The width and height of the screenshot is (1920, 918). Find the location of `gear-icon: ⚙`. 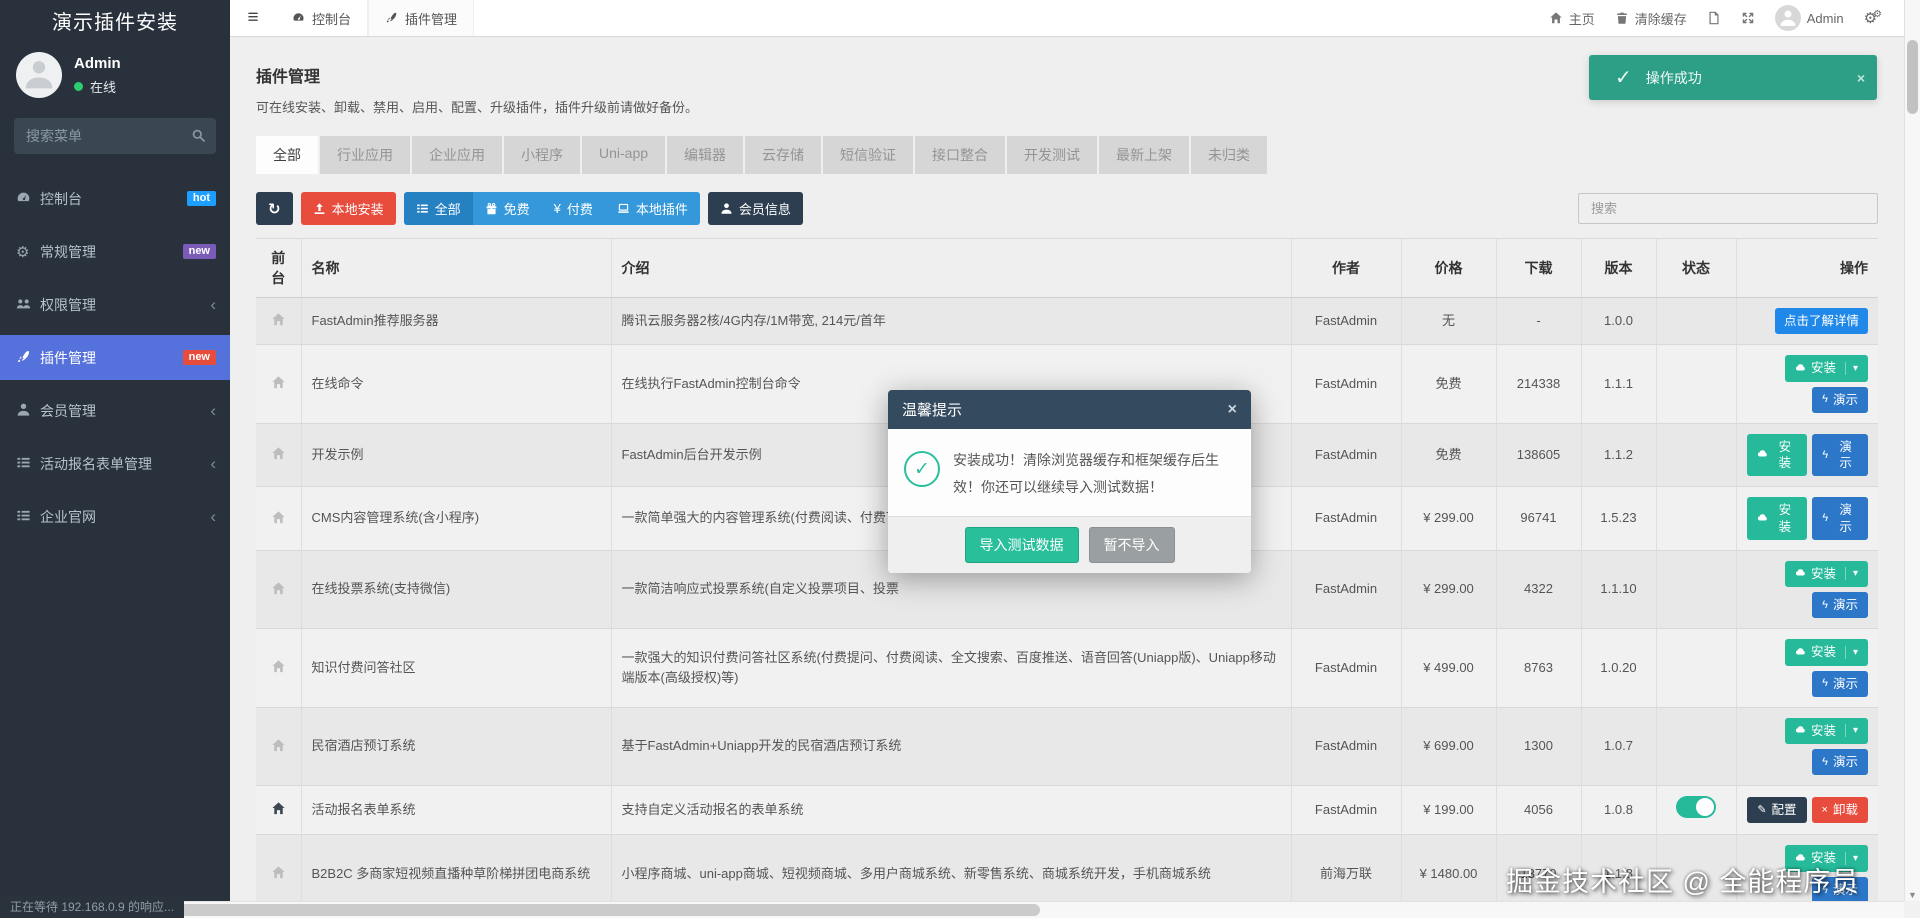

gear-icon: ⚙ is located at coordinates (23, 252).